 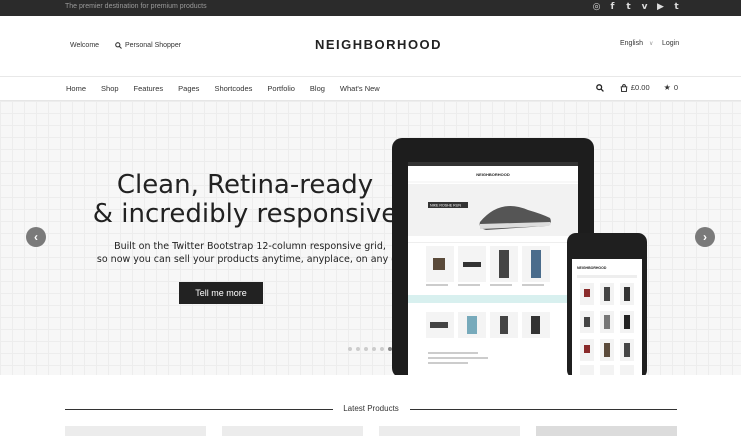 I want to click on nav-item-shop: Shop, so click(x=110, y=88).